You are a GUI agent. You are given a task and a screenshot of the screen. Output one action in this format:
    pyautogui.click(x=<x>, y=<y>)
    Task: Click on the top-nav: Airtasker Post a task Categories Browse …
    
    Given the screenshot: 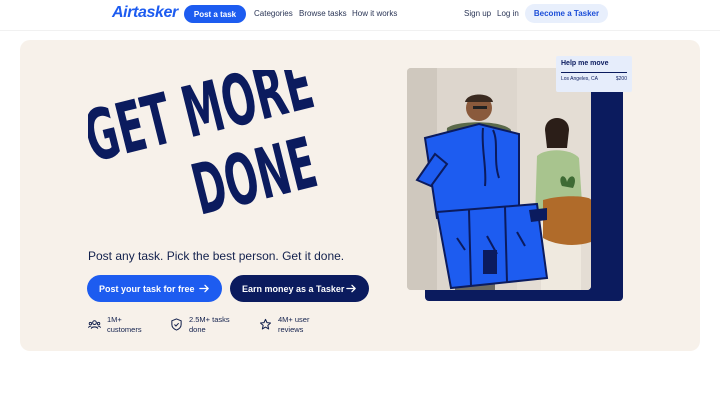 What is the action you would take?
    pyautogui.click(x=360, y=15)
    